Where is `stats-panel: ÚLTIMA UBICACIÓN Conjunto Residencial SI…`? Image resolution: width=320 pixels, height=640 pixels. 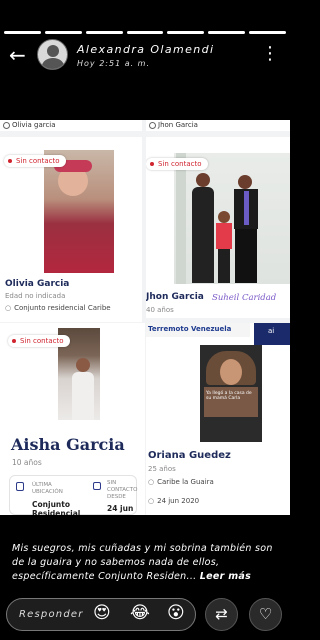
stats-panel: ÚLTIMA UBICACIÓN Conjunto Residencial SI… is located at coordinates (73, 495).